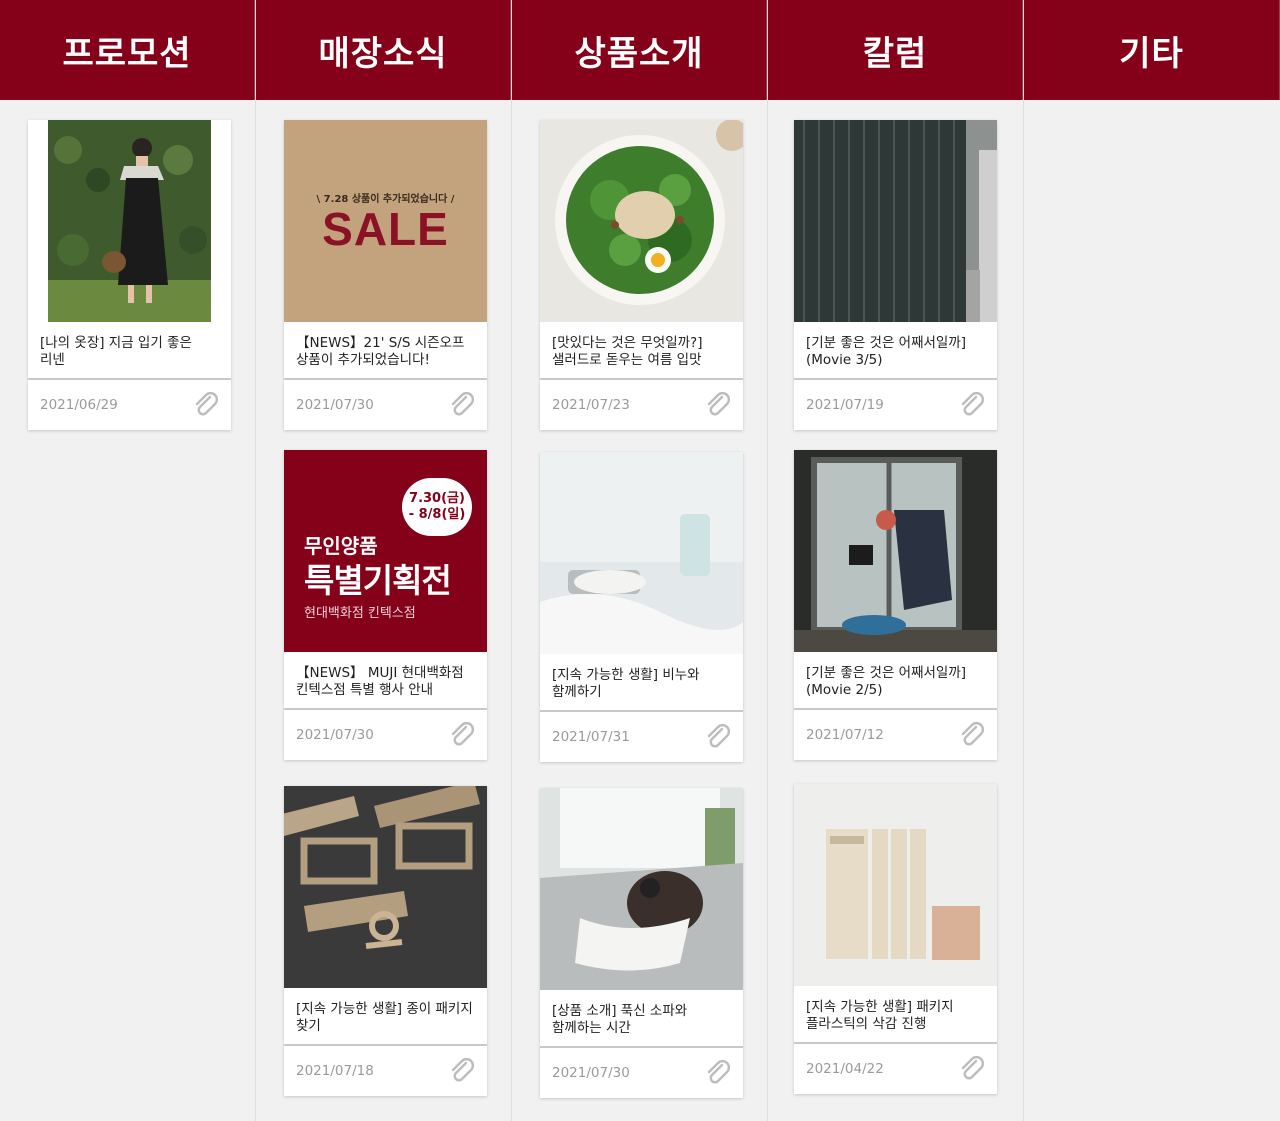 The height and width of the screenshot is (1121, 1280). What do you see at coordinates (895, 1015) in the screenshot?
I see `card-title: [지속 가능한 생활] 패키지 플라스틱의 삭감 진행` at bounding box center [895, 1015].